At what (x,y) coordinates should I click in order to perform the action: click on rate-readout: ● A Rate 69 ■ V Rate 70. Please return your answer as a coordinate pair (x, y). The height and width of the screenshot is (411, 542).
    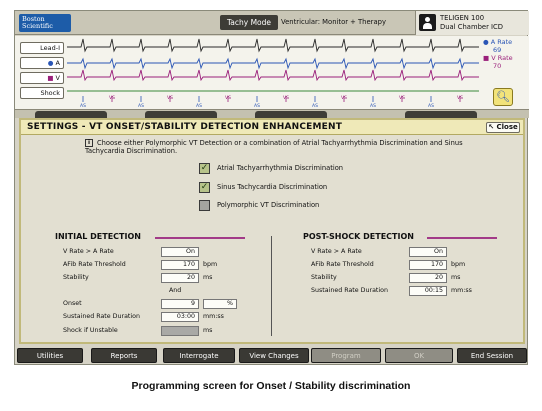
    Looking at the image, I should click on (505, 54).